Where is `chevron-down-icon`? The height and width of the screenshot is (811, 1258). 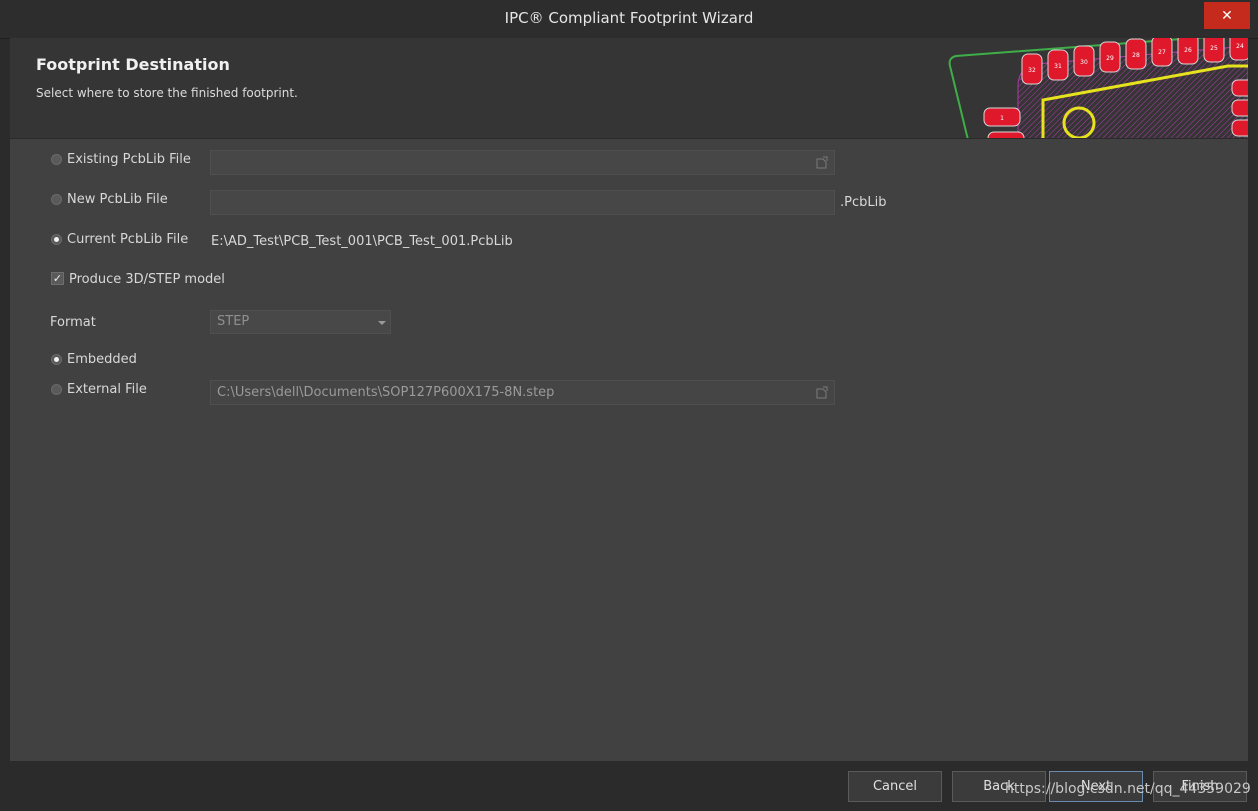
chevron-down-icon is located at coordinates (382, 323).